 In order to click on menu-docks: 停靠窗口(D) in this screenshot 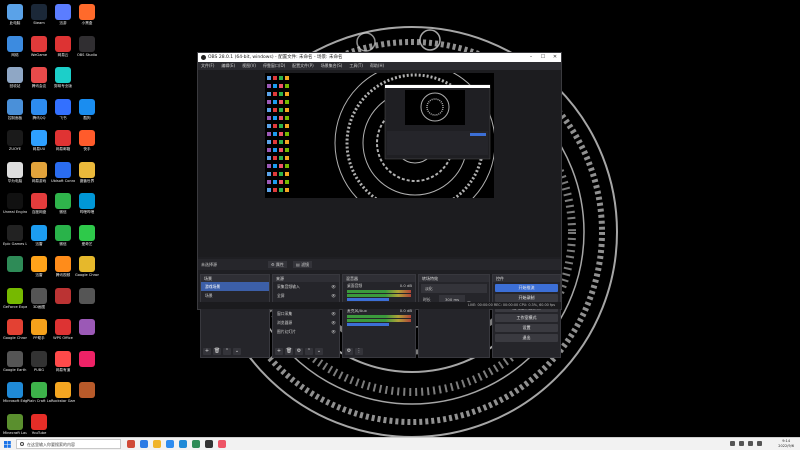, I will do `click(274, 66)`.